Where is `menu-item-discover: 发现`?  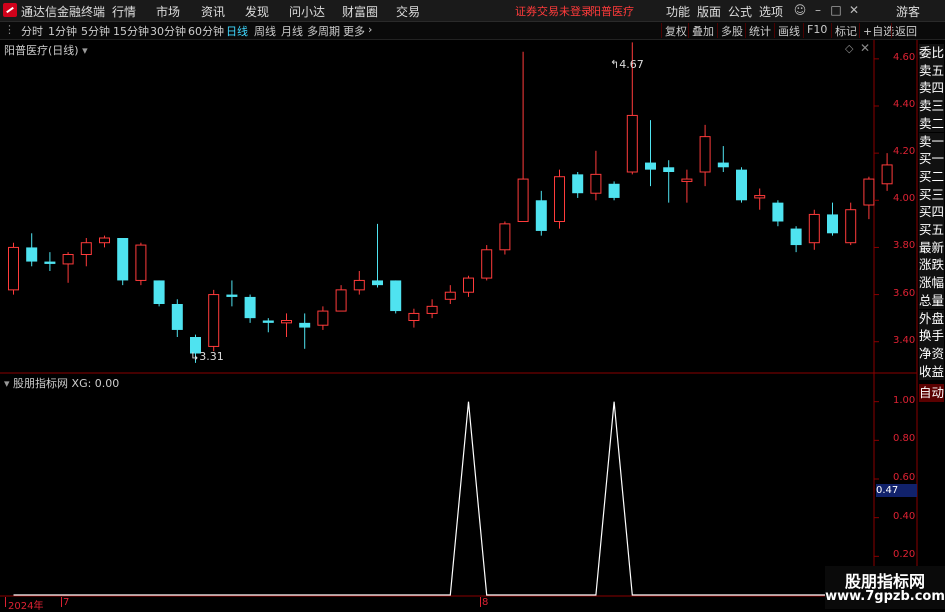
menu-item-discover: 发现 is located at coordinates (257, 11).